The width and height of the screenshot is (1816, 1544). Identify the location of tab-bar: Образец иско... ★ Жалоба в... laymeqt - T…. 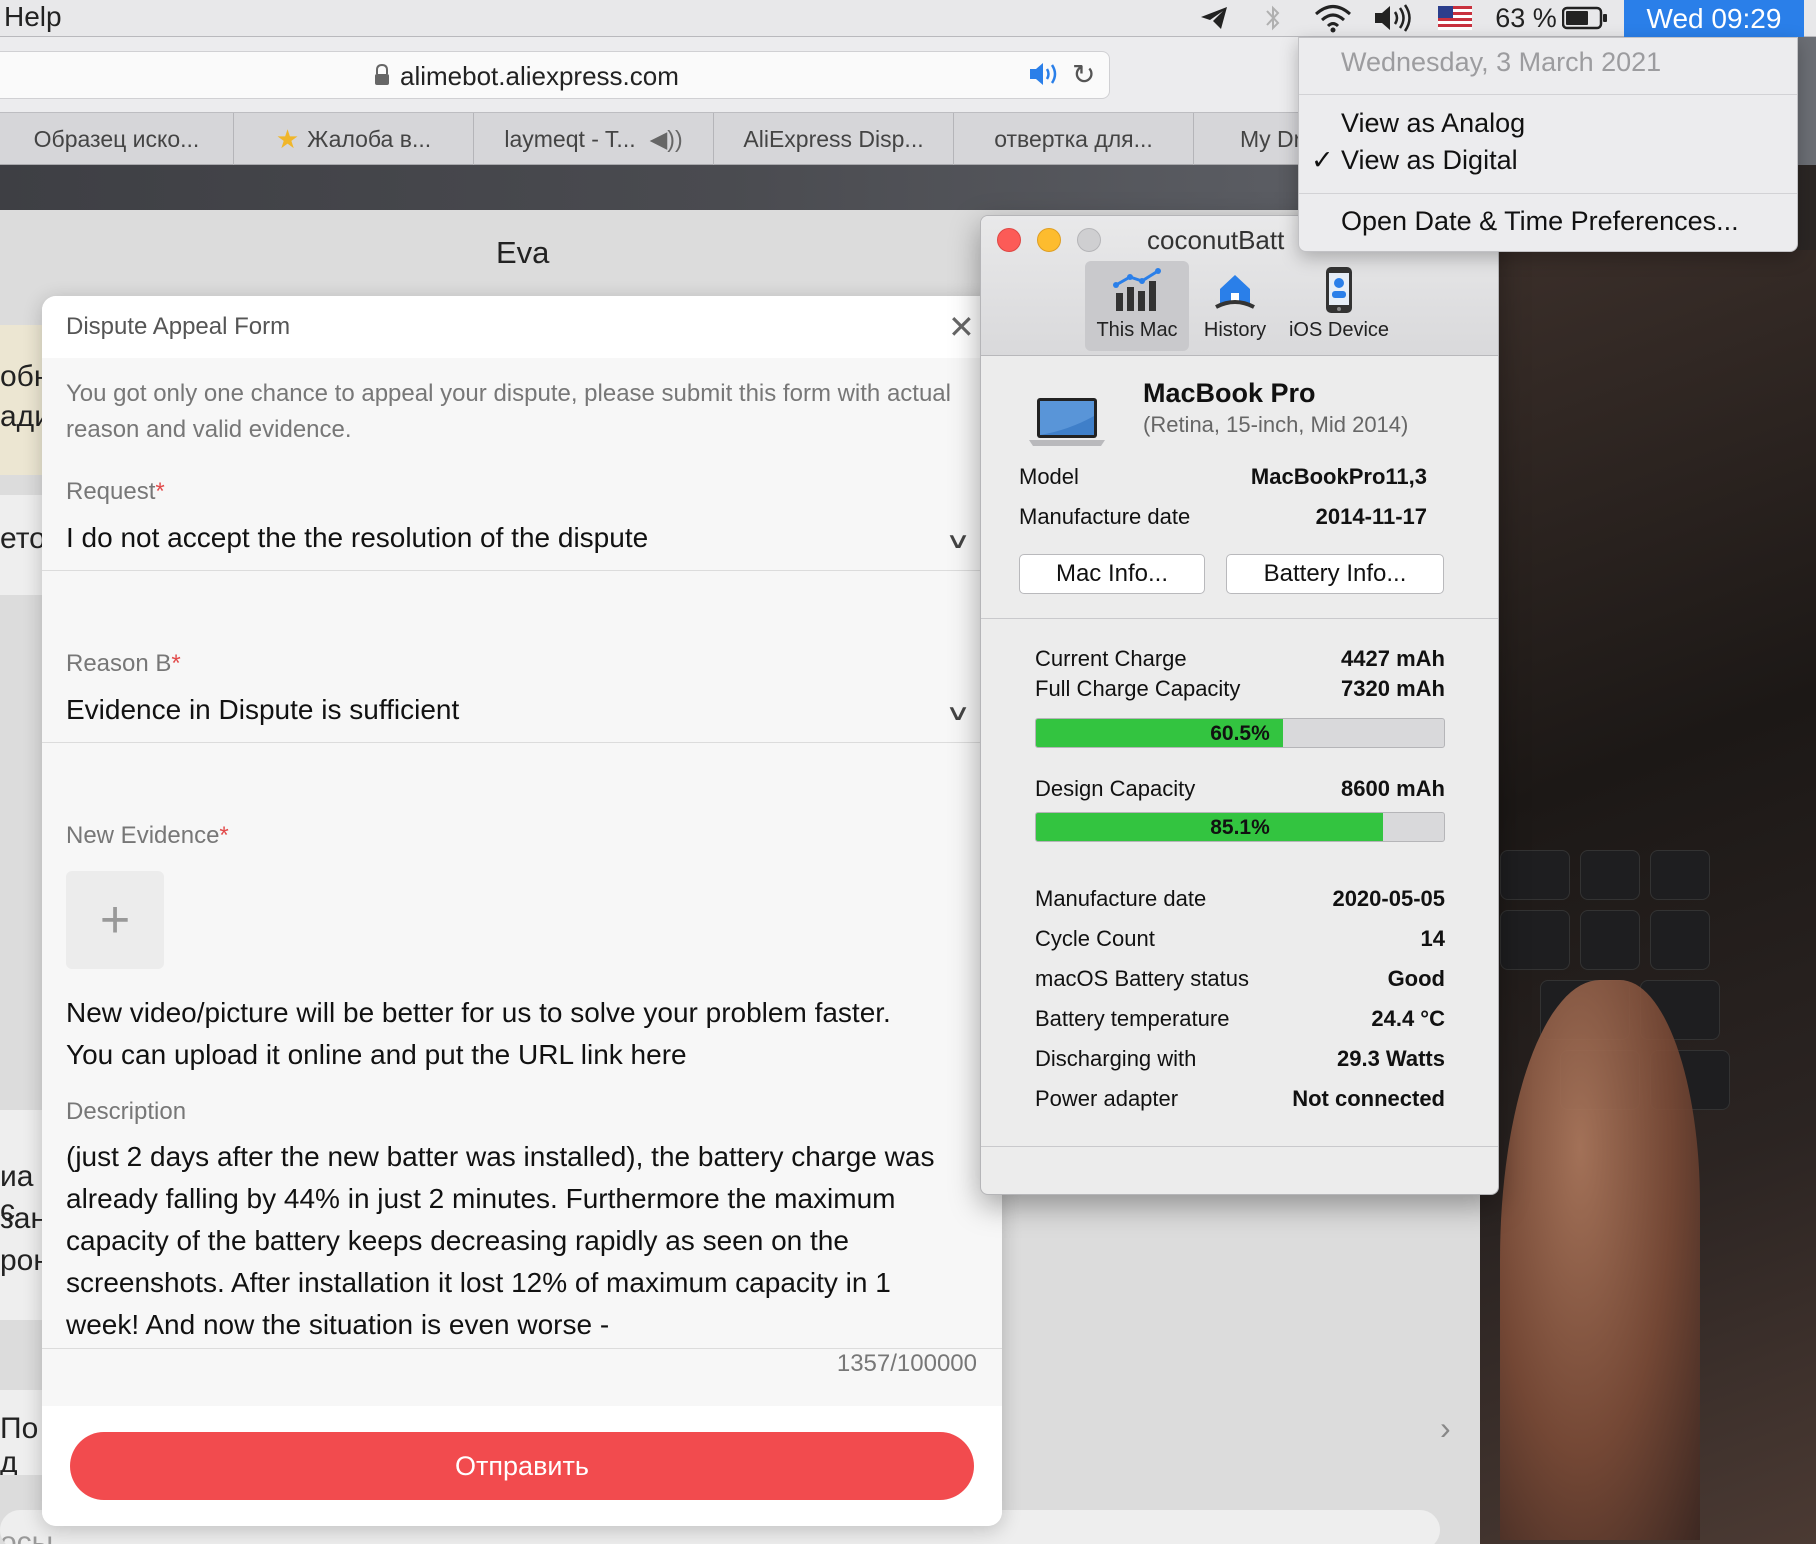
(650, 138).